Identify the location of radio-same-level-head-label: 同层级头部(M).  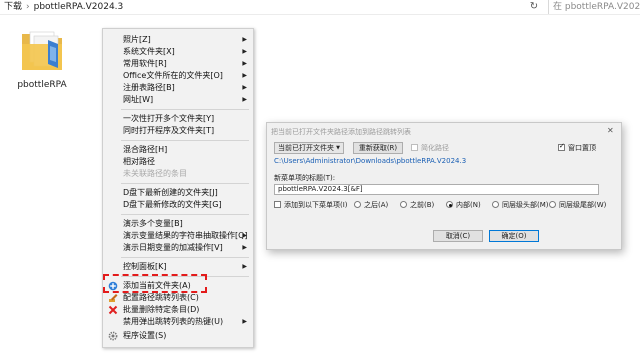
(525, 205).